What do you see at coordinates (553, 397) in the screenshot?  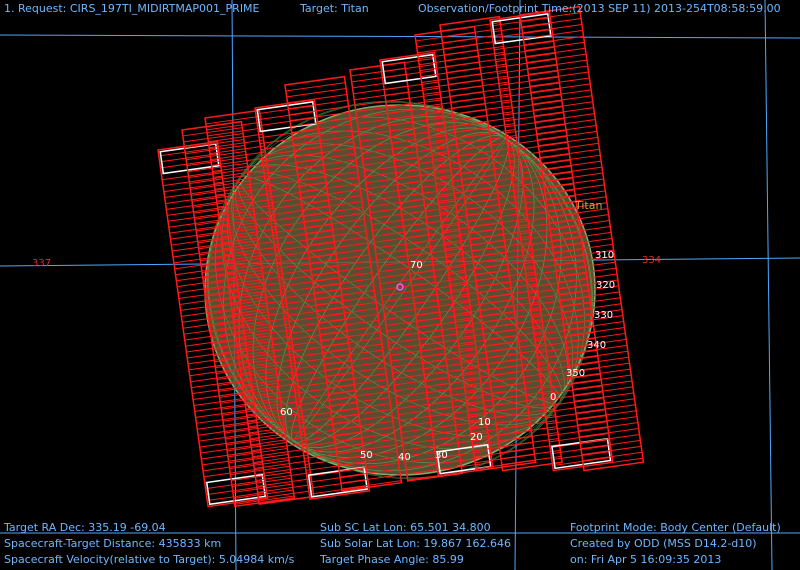 I see `grid-label: 0` at bounding box center [553, 397].